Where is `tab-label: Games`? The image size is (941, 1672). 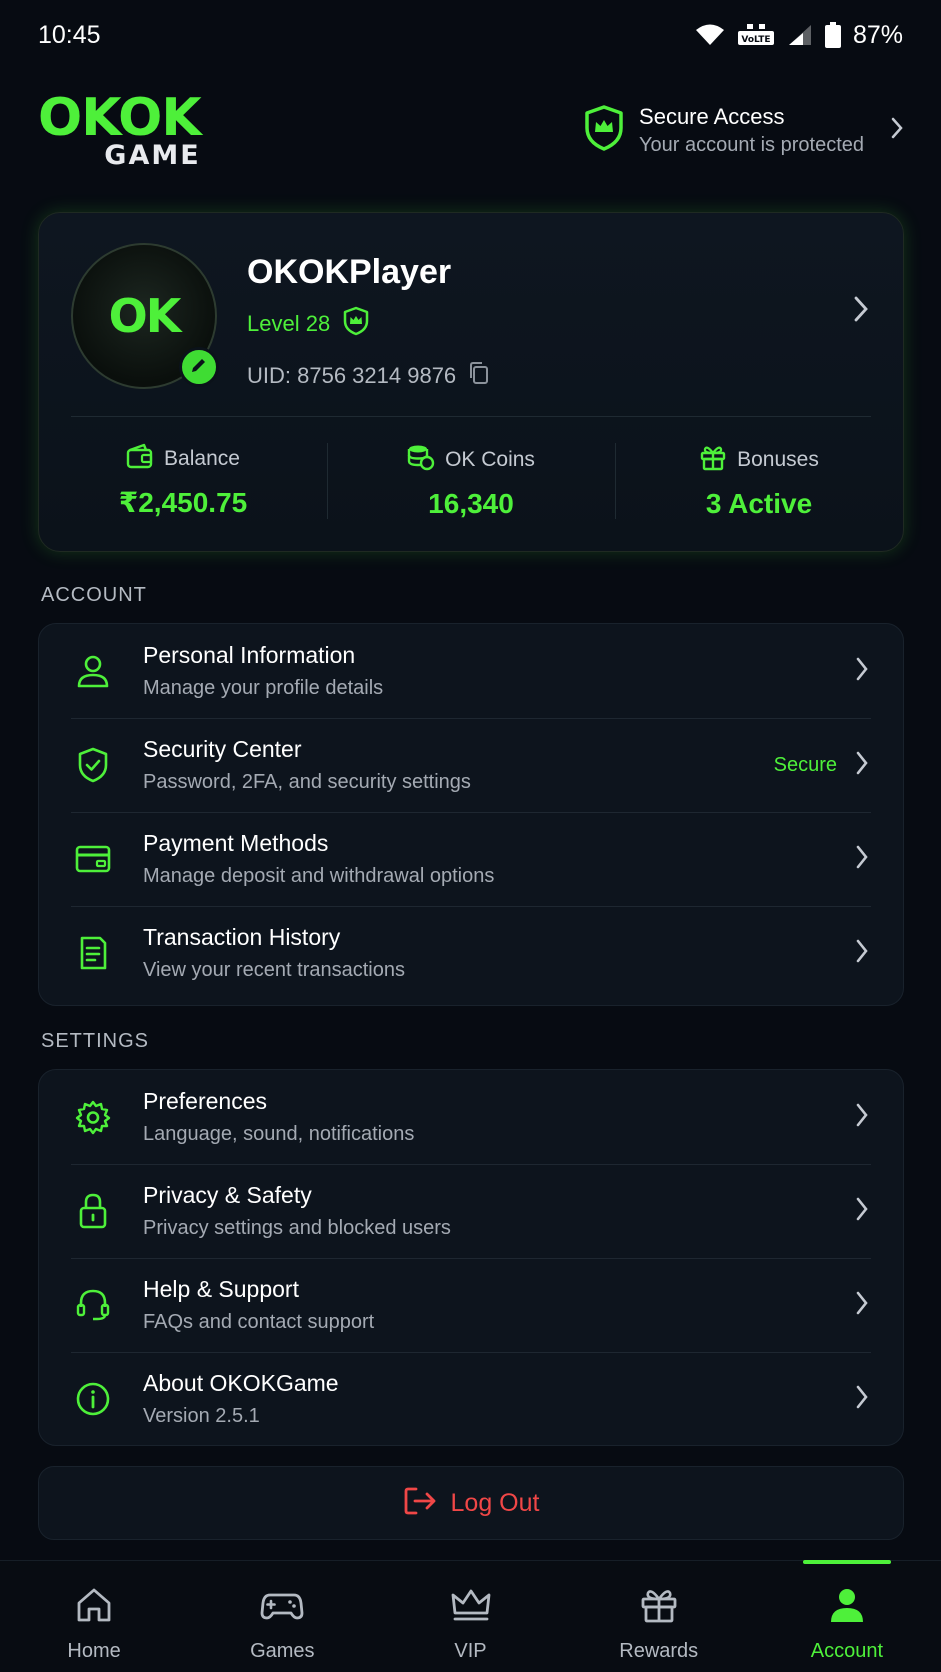
tab-label: Games is located at coordinates (282, 1651).